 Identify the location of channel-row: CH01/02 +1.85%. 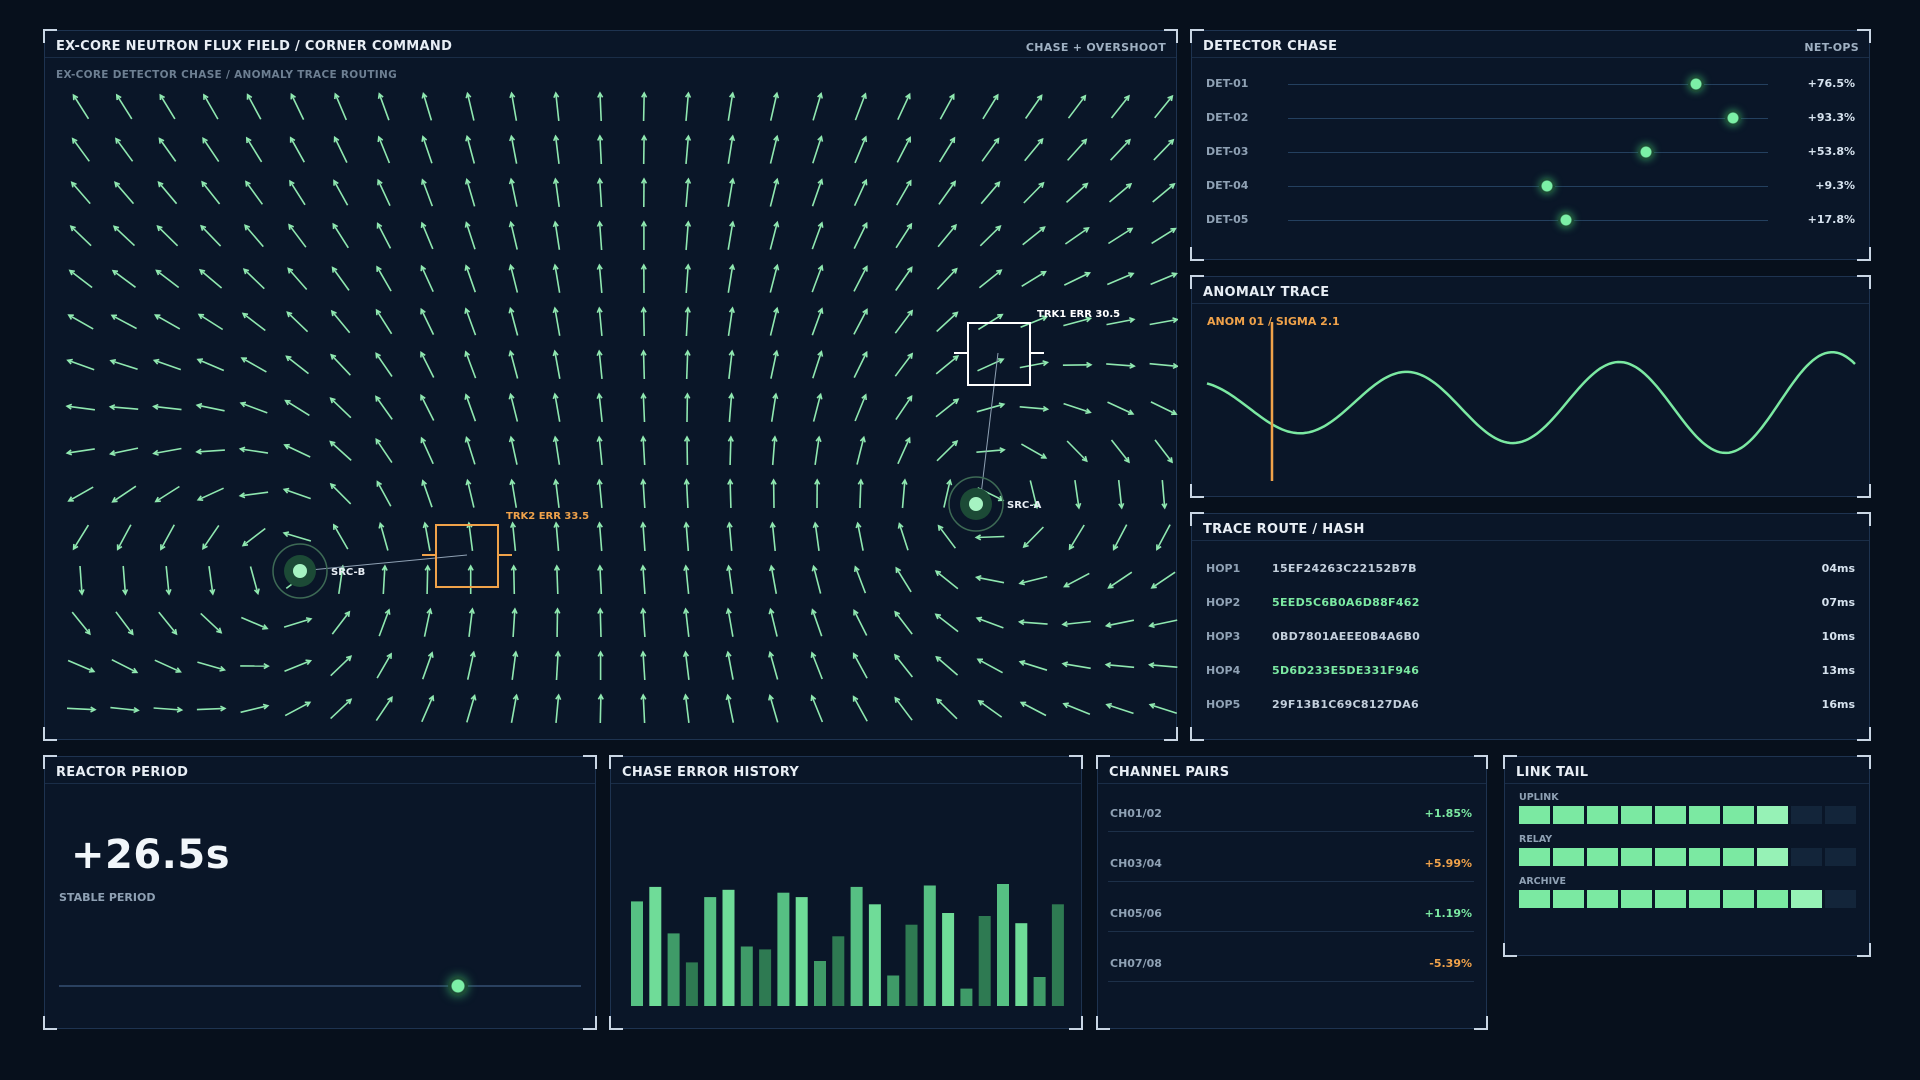
(1291, 815).